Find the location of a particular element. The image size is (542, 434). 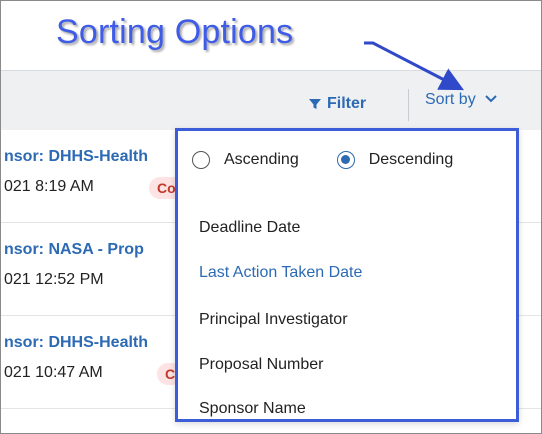

sort-field-last-action-taken-date: Last Action Taken Date is located at coordinates (280, 273).